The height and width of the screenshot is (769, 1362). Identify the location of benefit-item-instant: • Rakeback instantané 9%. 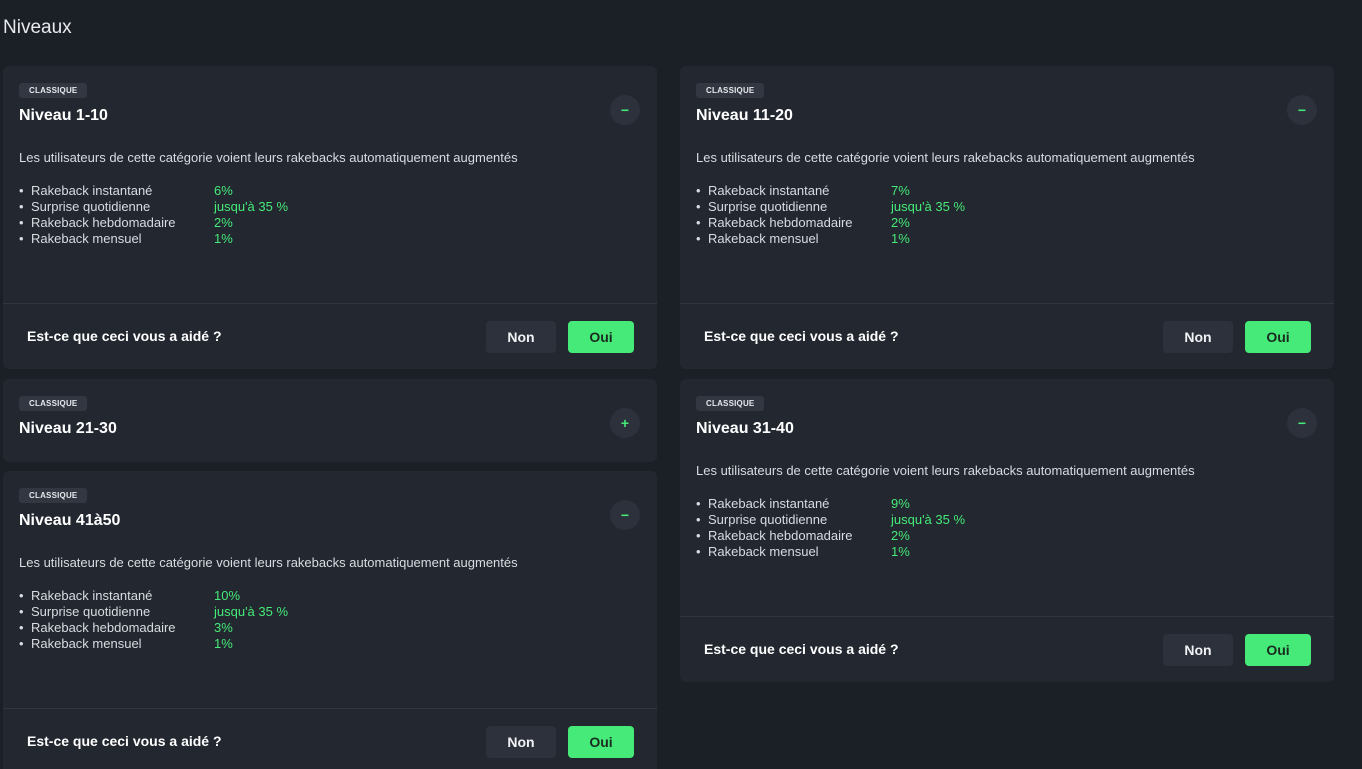
(803, 503).